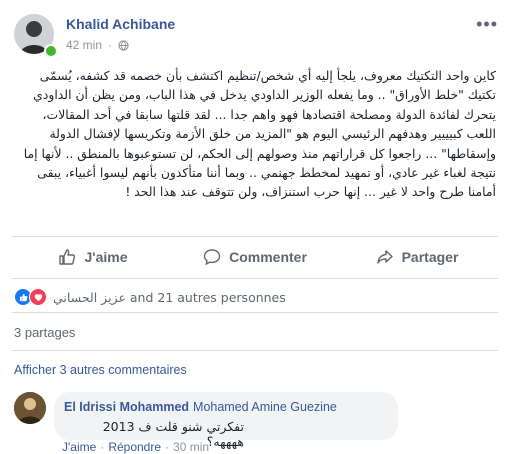  Describe the element at coordinates (84, 45) in the screenshot. I see `post-timestamp: 42 min` at that location.